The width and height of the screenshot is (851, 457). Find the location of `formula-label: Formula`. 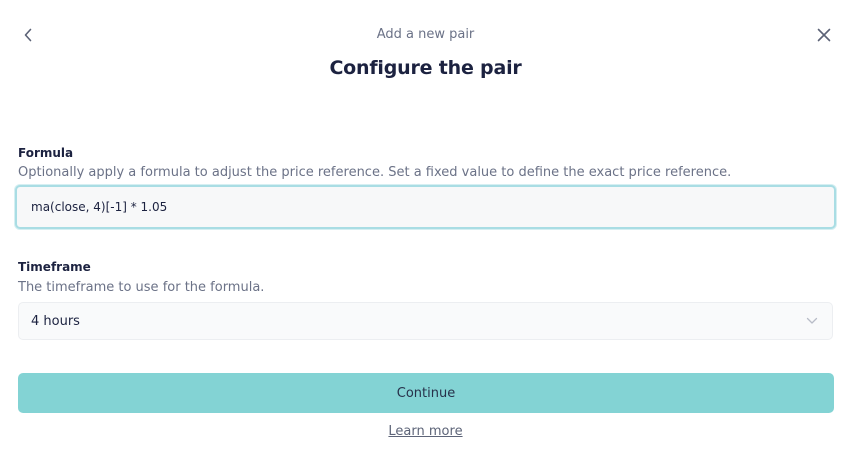

formula-label: Formula is located at coordinates (46, 153).